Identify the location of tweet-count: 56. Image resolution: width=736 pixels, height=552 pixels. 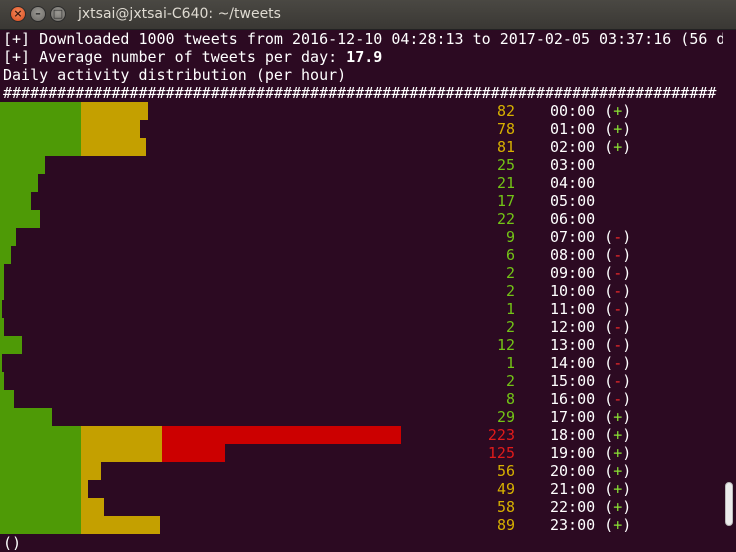
(505, 471).